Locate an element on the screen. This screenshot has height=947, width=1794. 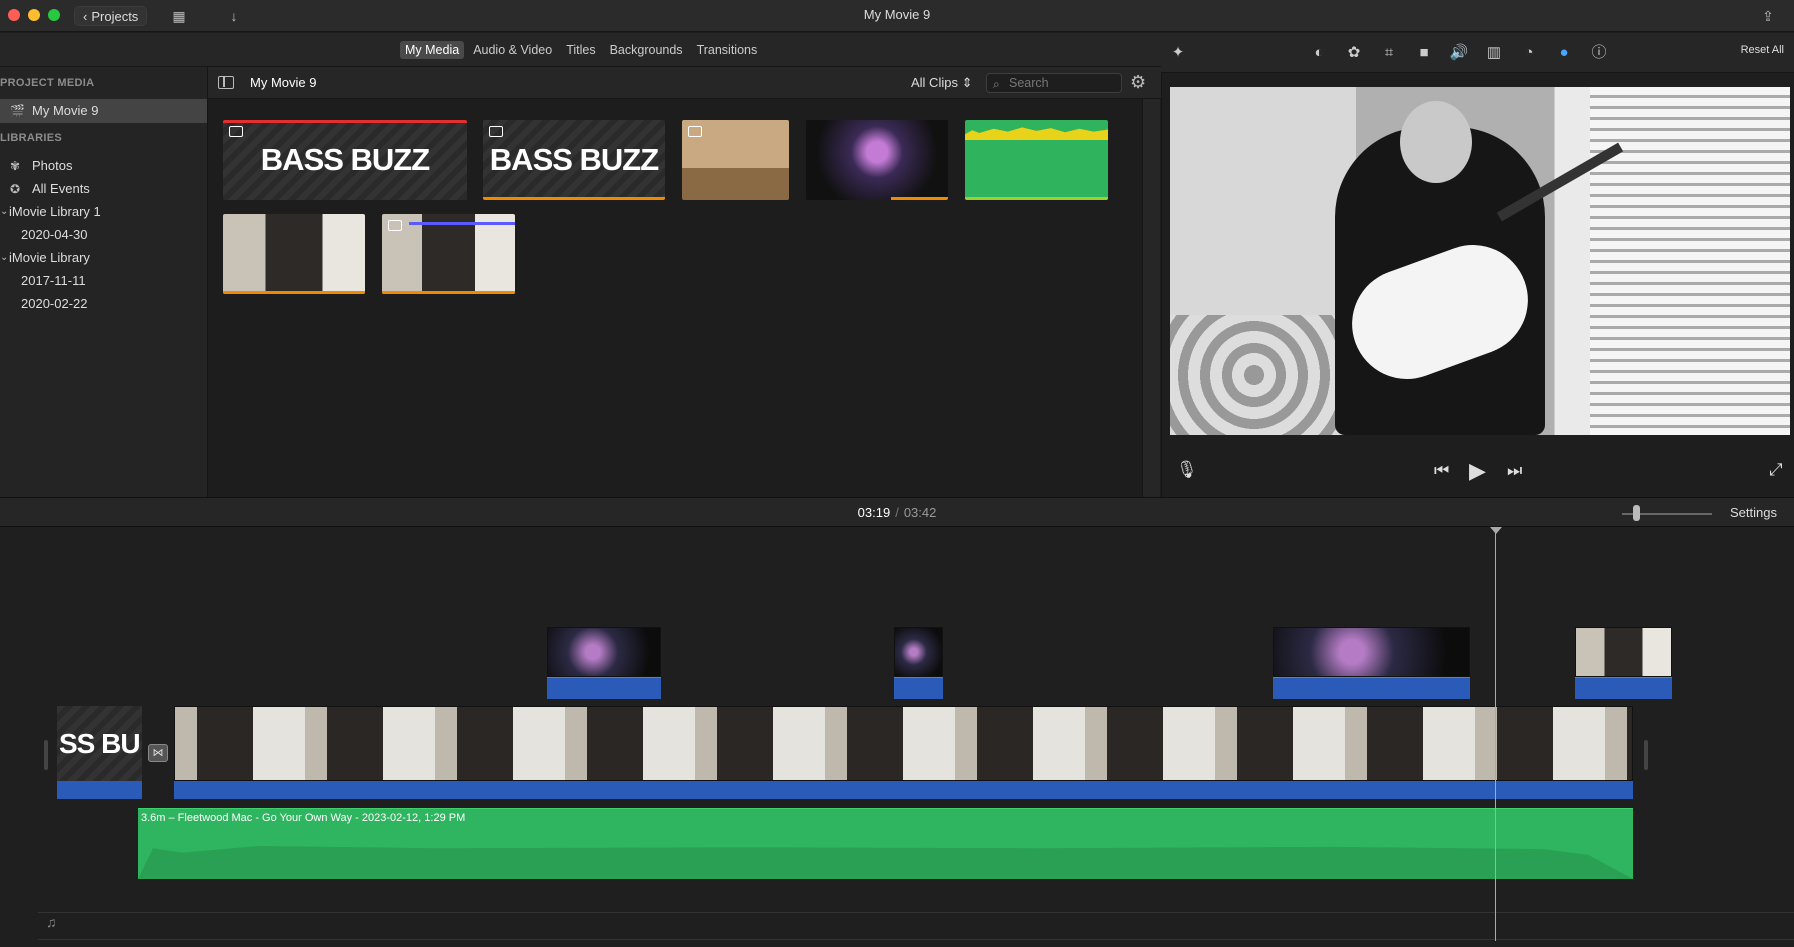
timeline-title-clip: SS BU is located at coordinates (99, 743).